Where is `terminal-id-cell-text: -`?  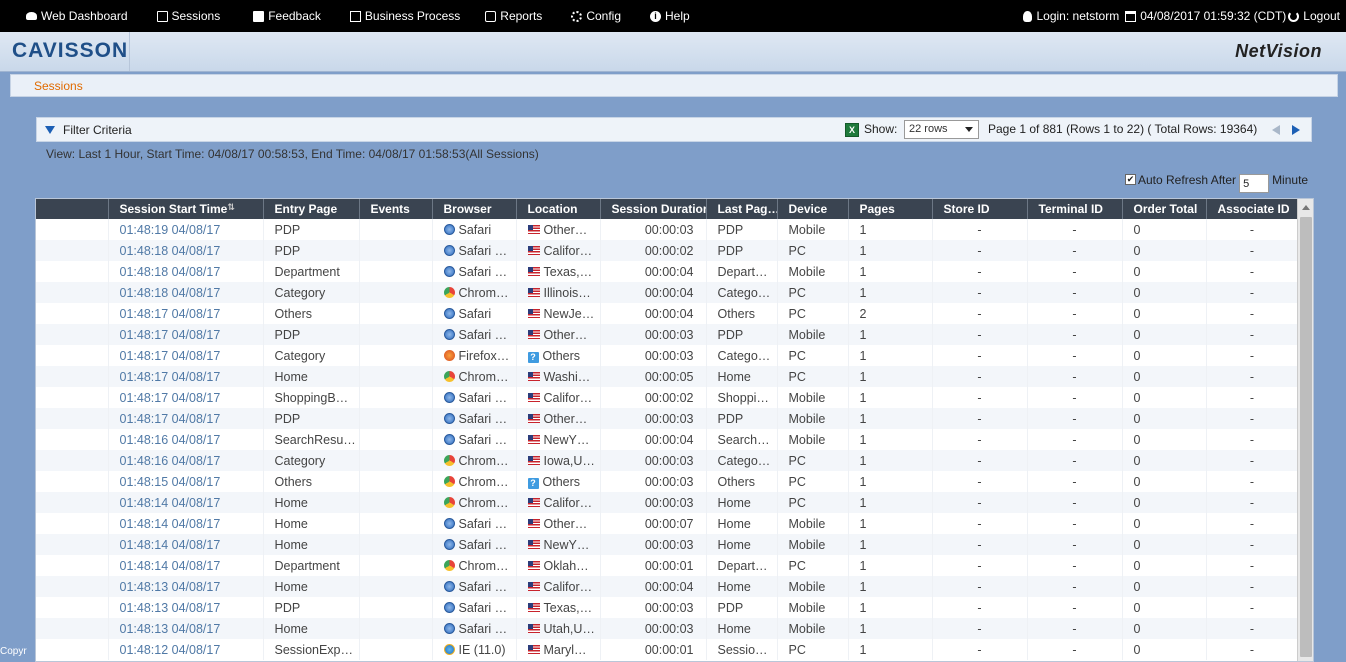
terminal-id-cell-text: - is located at coordinates (1074, 313).